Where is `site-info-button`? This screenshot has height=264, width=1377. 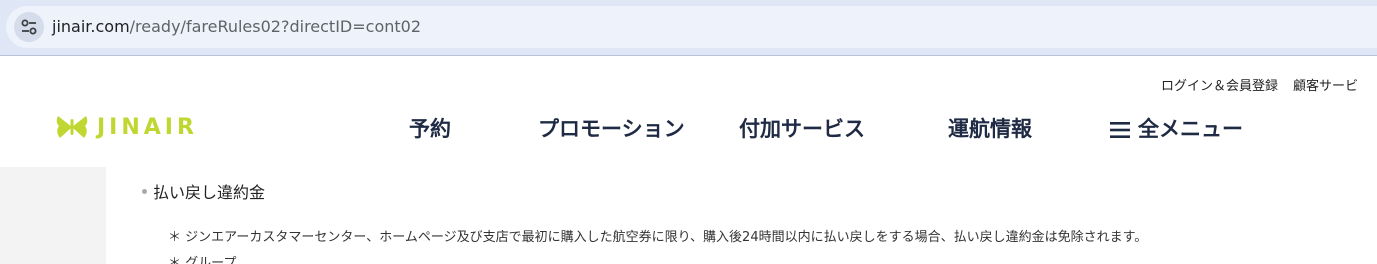
site-info-button is located at coordinates (29, 27).